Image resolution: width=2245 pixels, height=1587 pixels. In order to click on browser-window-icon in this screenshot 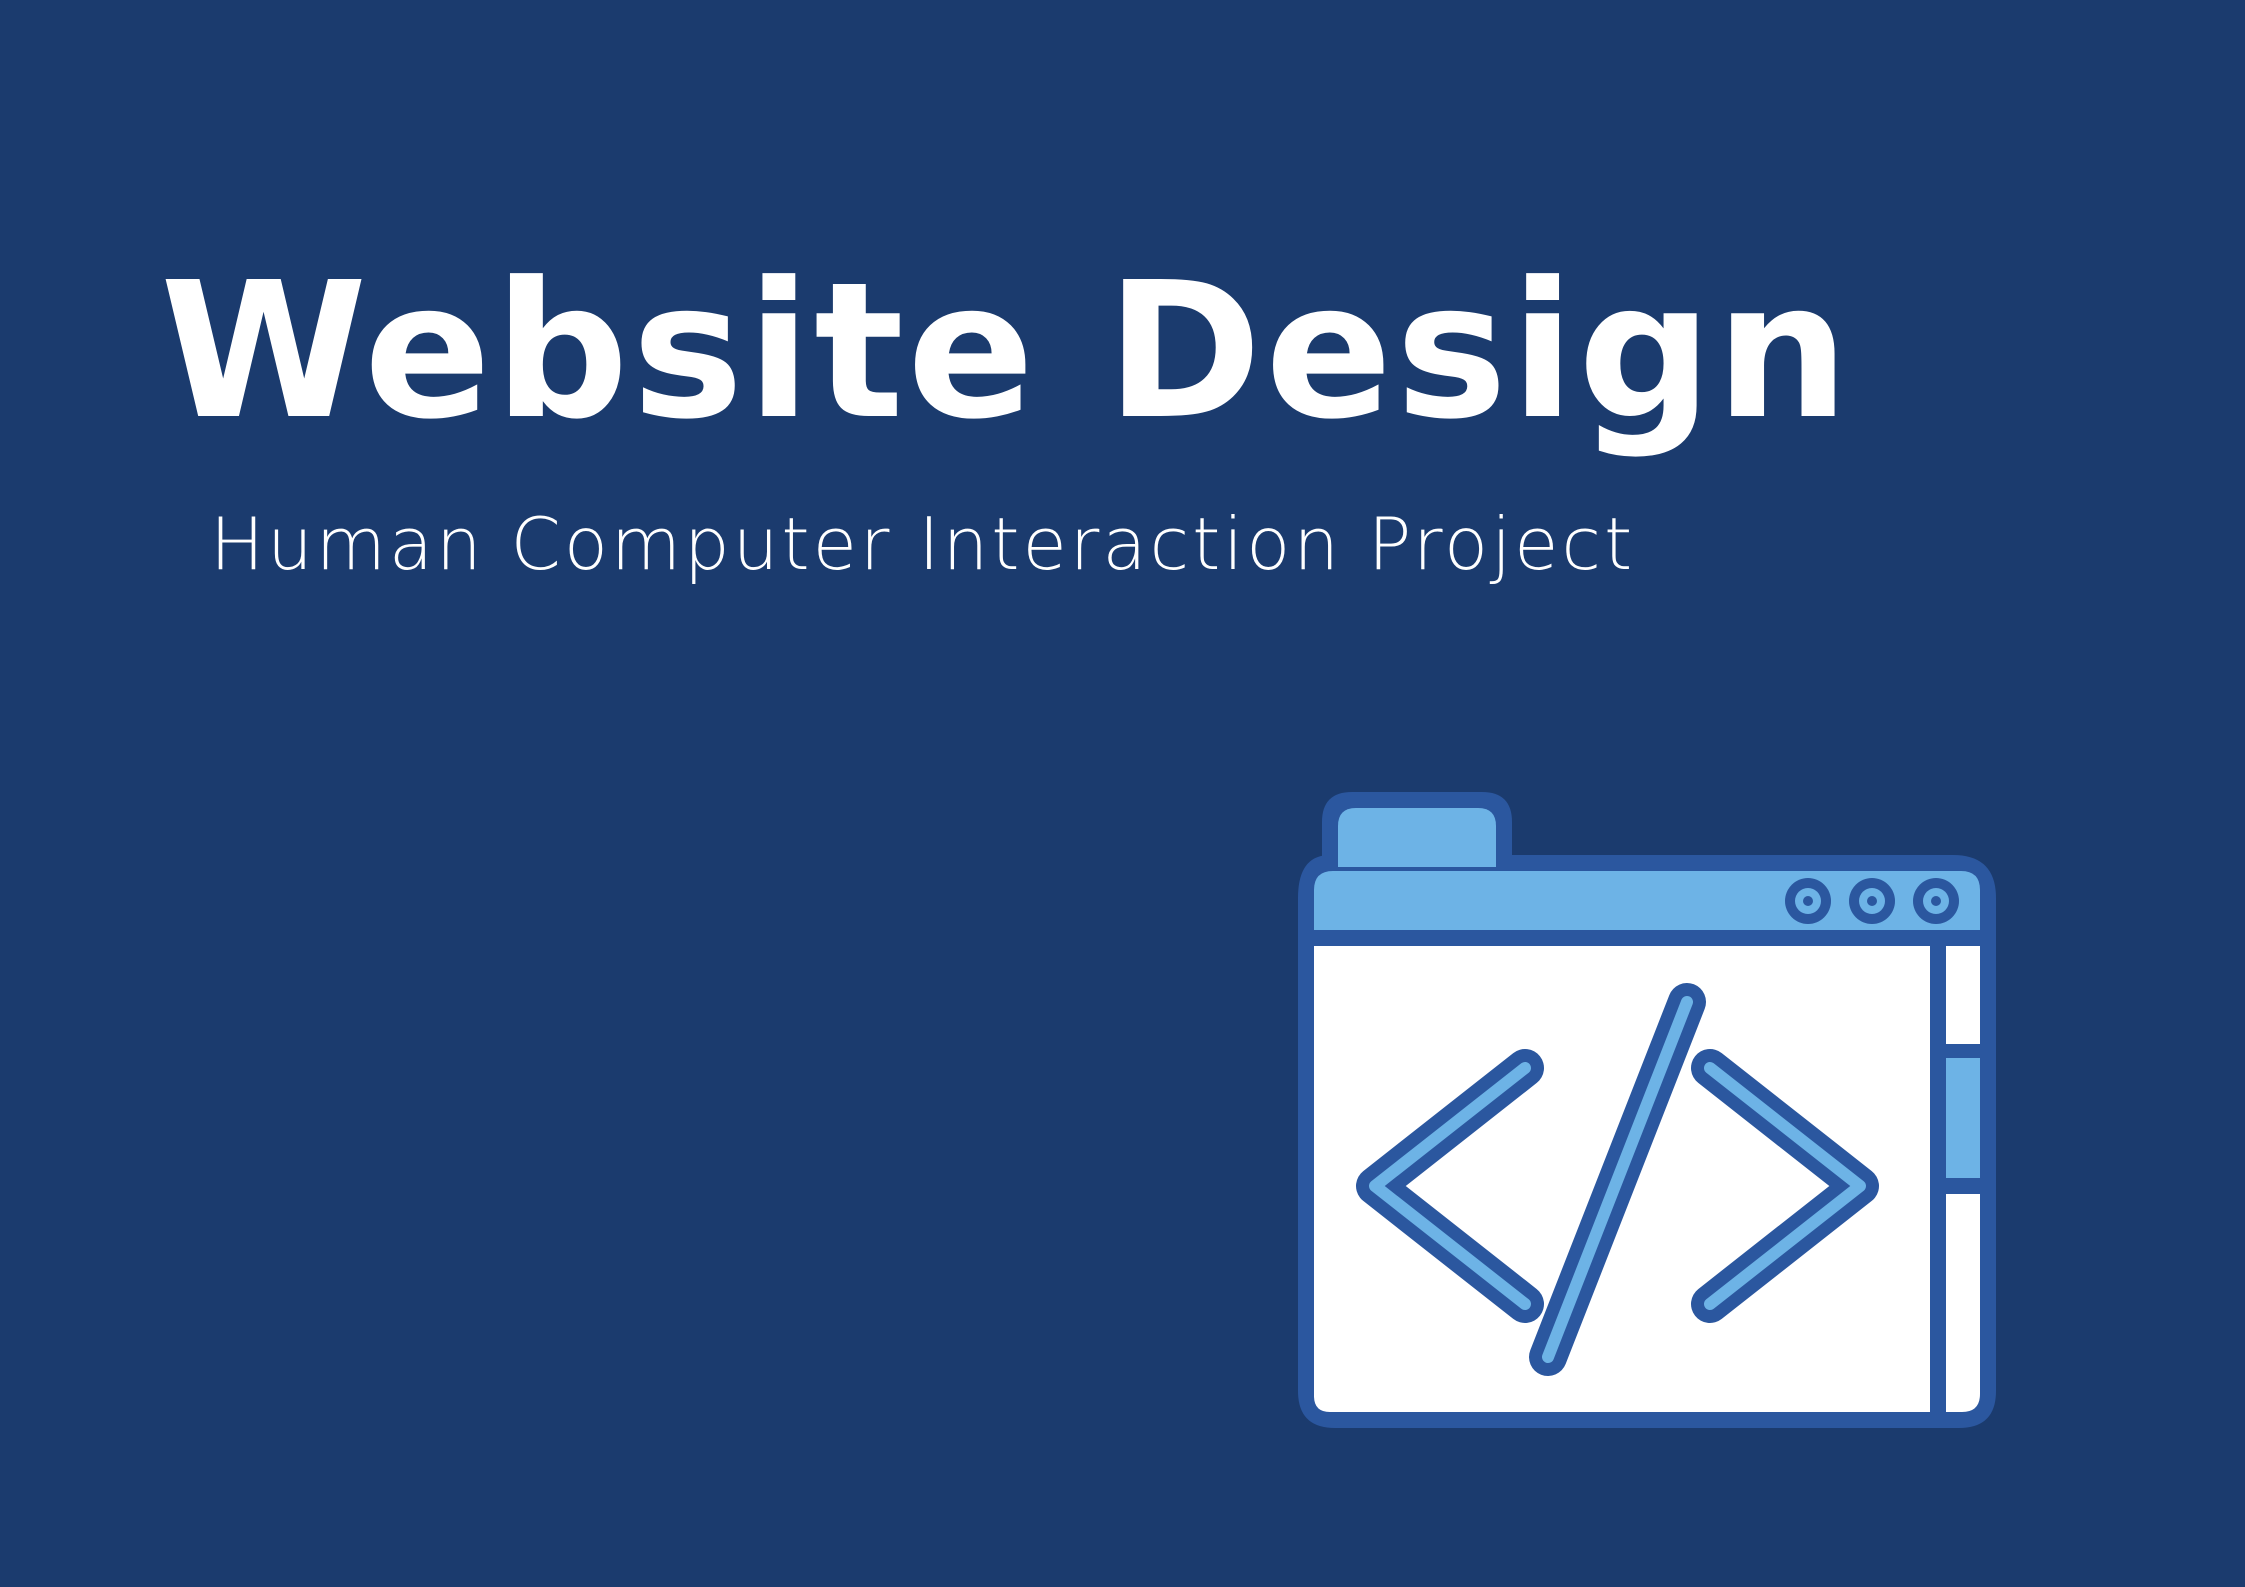, I will do `click(1647, 1110)`.